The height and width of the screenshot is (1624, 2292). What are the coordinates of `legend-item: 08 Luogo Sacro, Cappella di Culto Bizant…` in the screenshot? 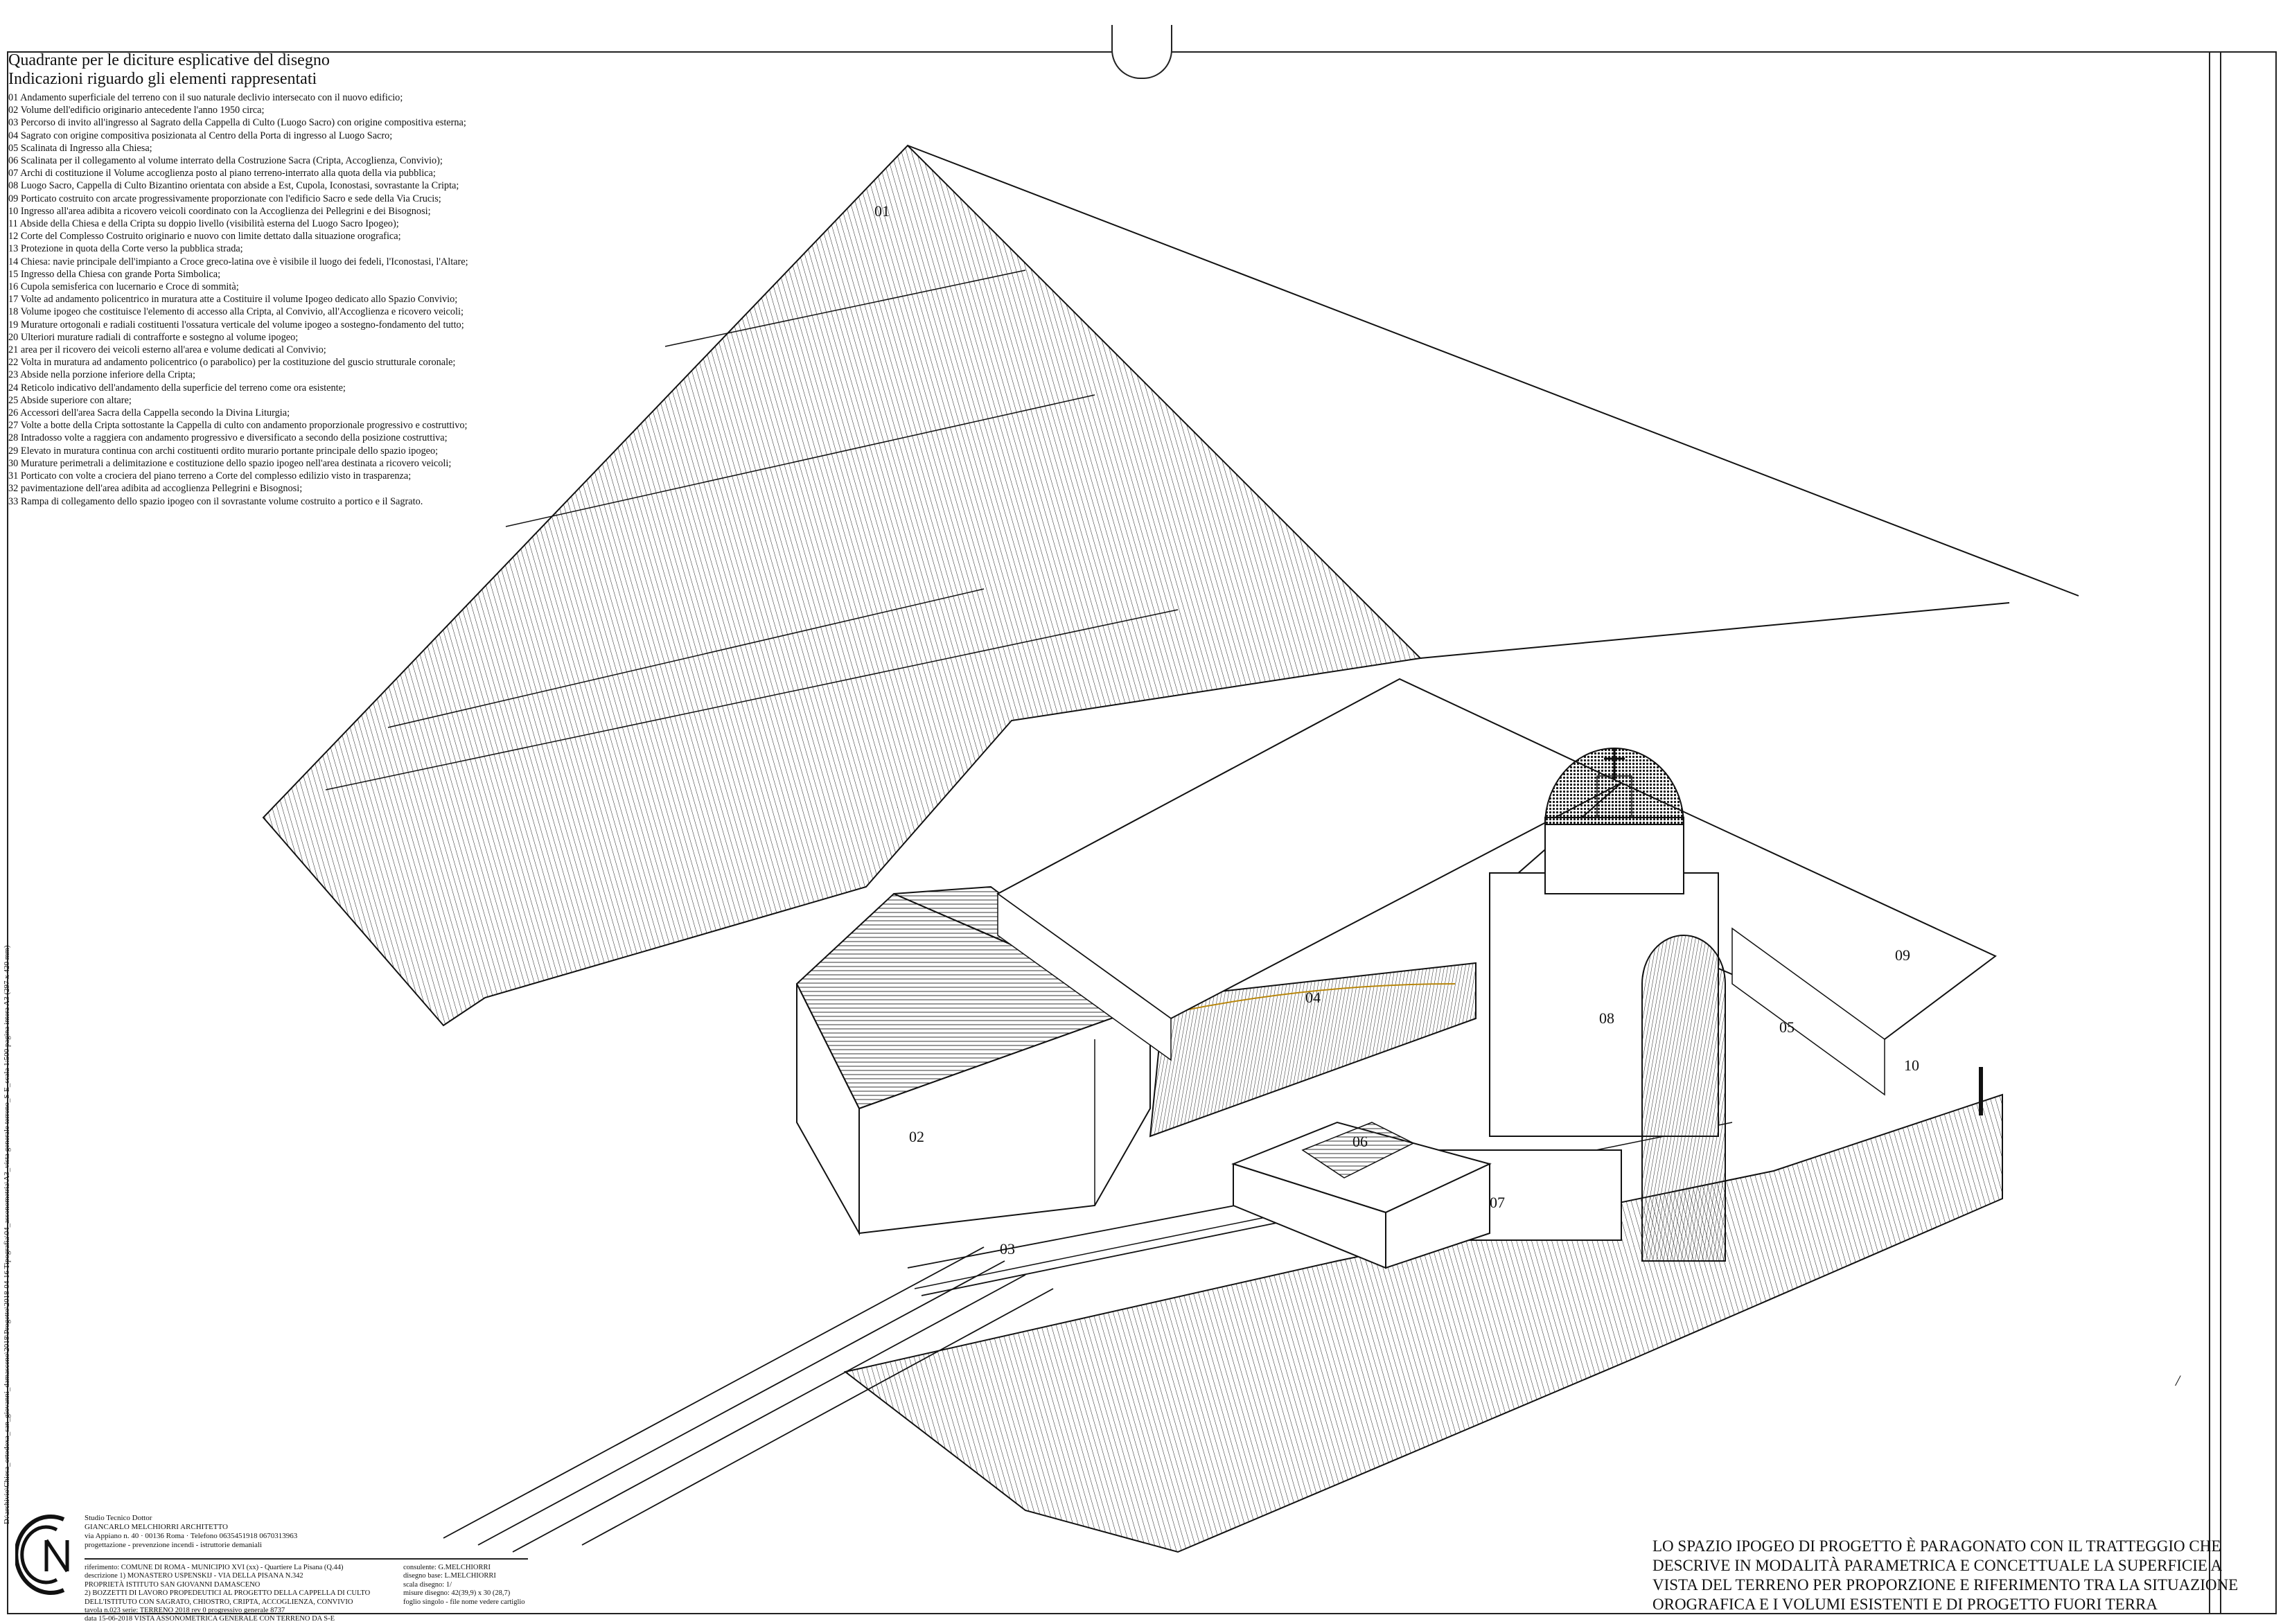 It's located at (233, 186).